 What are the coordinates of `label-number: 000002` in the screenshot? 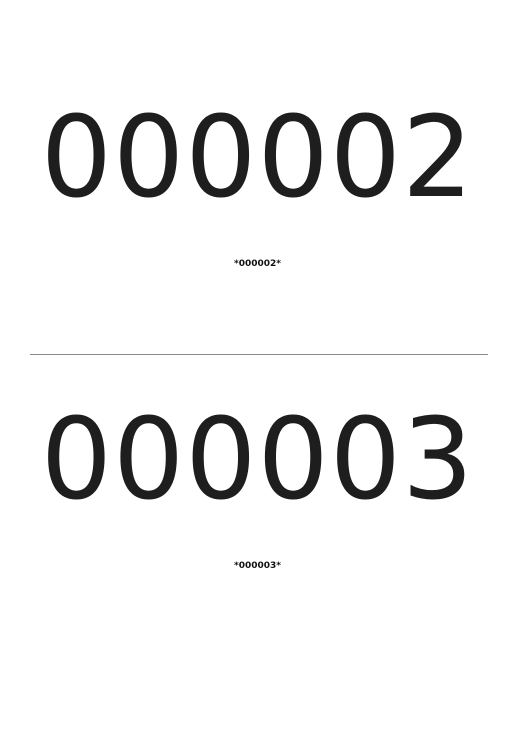 It's located at (257, 158).